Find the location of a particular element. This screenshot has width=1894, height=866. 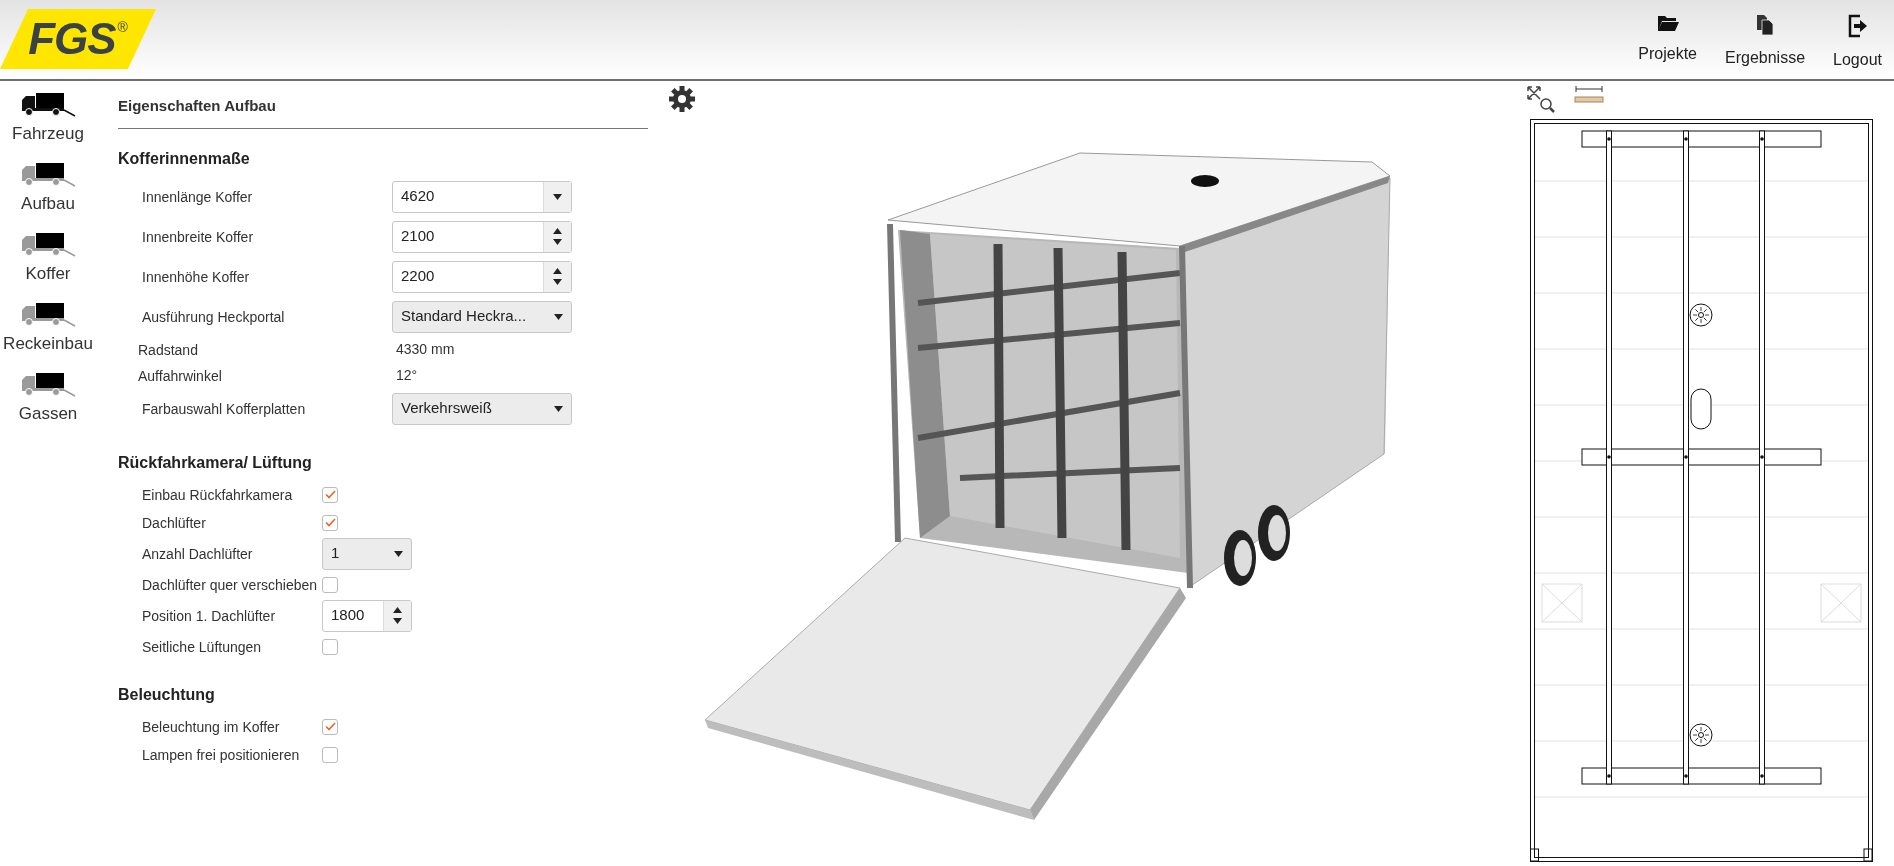

dropdown-select: 1 is located at coordinates (367, 553).